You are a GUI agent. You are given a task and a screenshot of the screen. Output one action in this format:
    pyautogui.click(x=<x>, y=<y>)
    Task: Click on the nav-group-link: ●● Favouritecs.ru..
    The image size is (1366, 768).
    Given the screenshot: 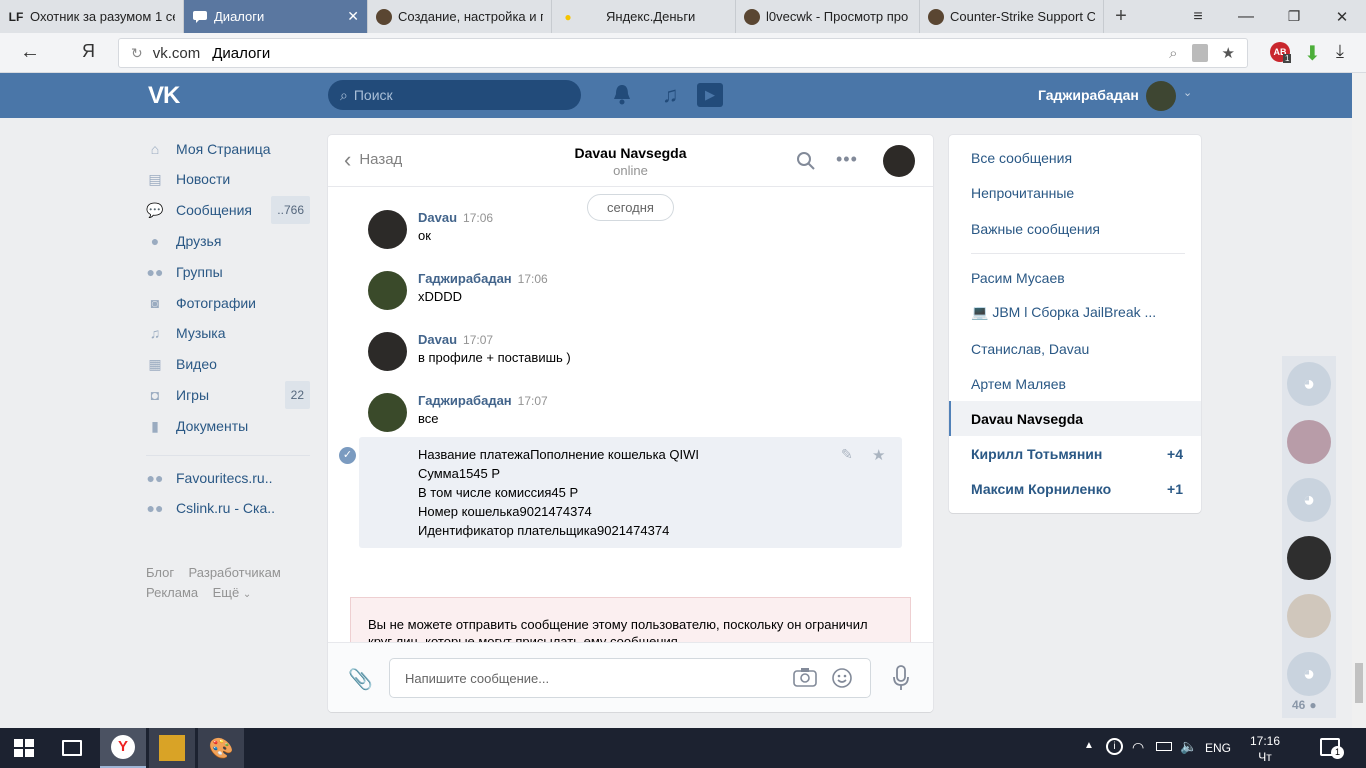 What is the action you would take?
    pyautogui.click(x=231, y=478)
    